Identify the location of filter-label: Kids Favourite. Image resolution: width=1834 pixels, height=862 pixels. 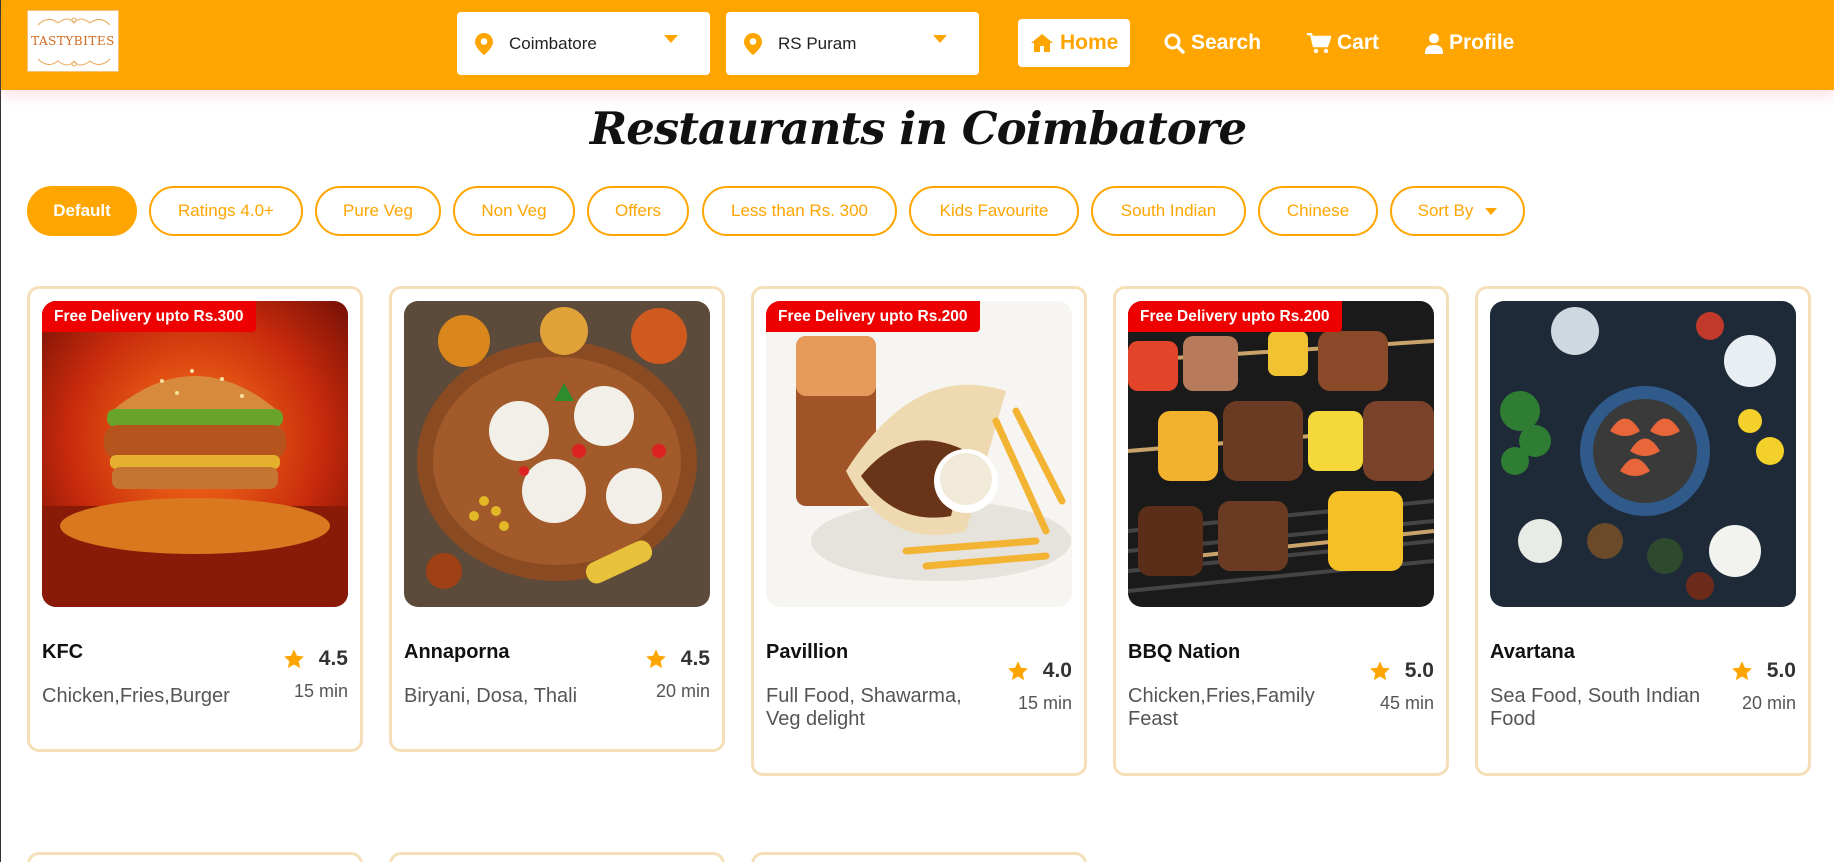
(994, 210).